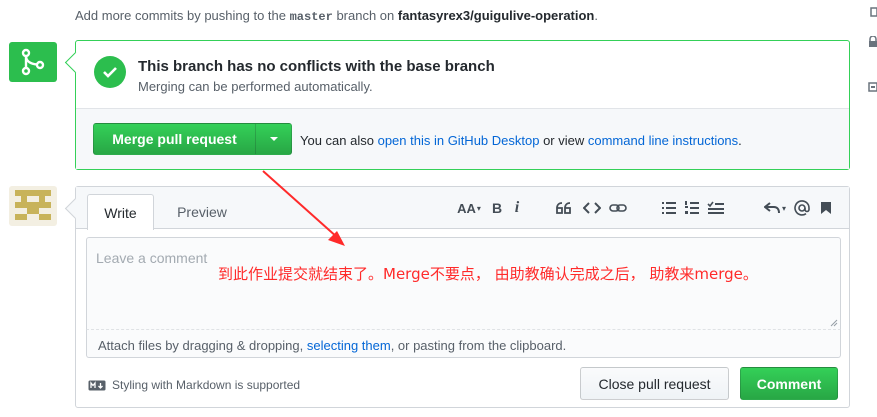  What do you see at coordinates (459, 140) in the screenshot?
I see `open-in-desktop-link: open this in GitHub Desktop` at bounding box center [459, 140].